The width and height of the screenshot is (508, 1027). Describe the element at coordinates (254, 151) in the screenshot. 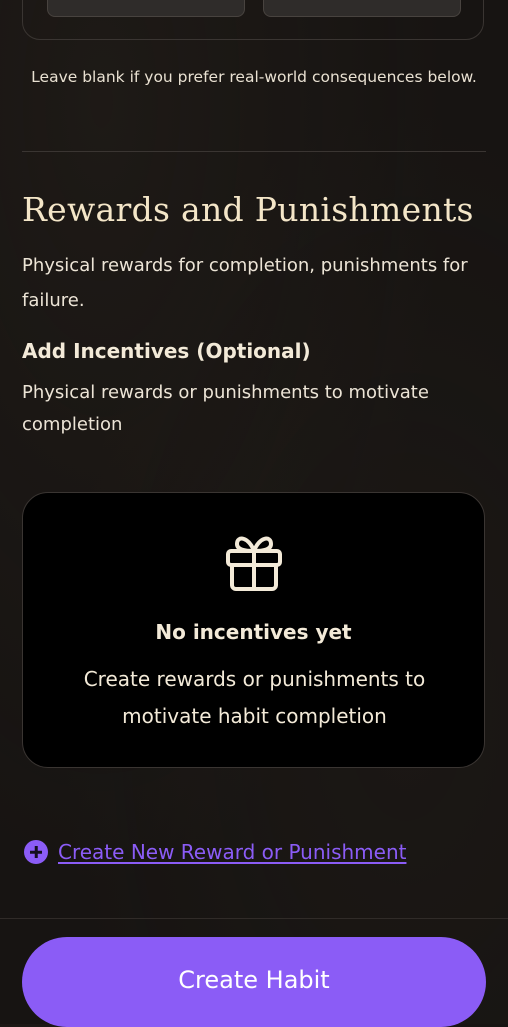

I see `section-divider` at that location.